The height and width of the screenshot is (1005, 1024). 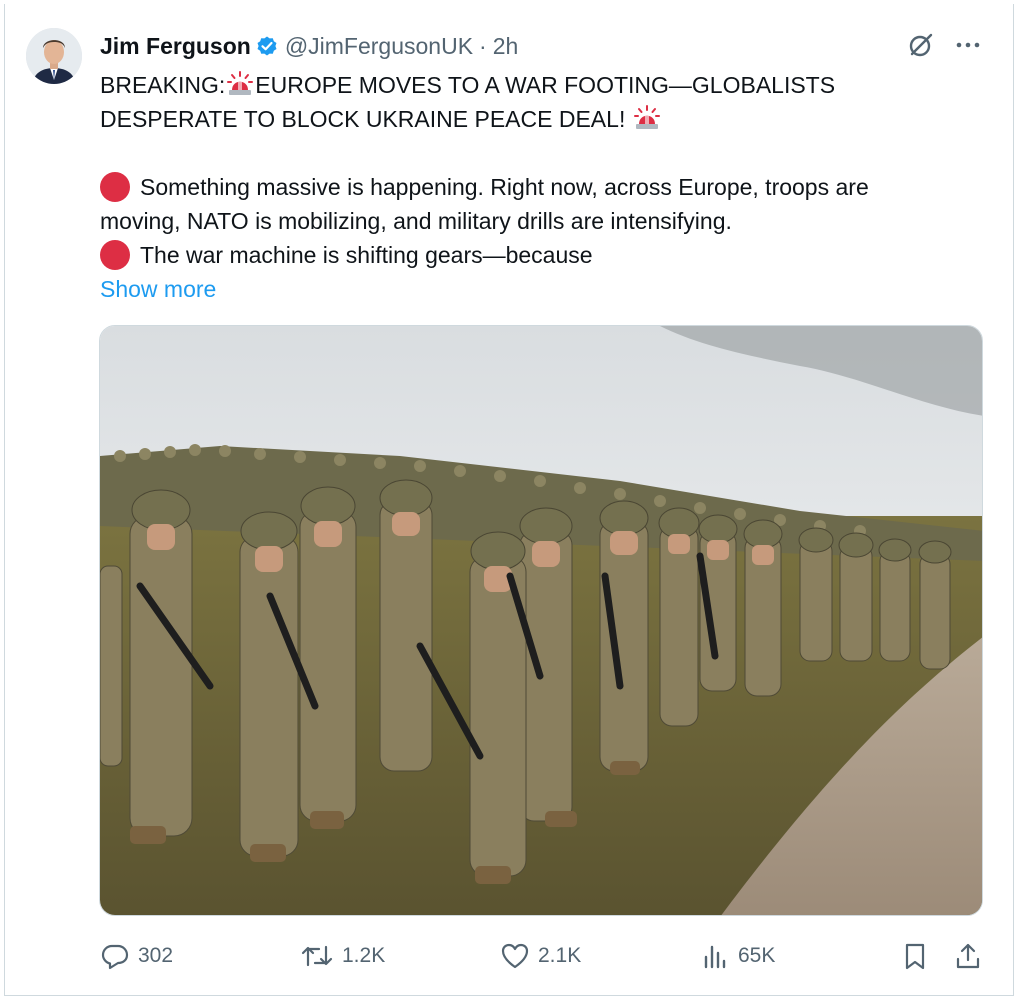 What do you see at coordinates (363, 119) in the screenshot?
I see `headline-part-2: DESPERATE TO BLOCK UKRAINE PEACE DEAL!` at bounding box center [363, 119].